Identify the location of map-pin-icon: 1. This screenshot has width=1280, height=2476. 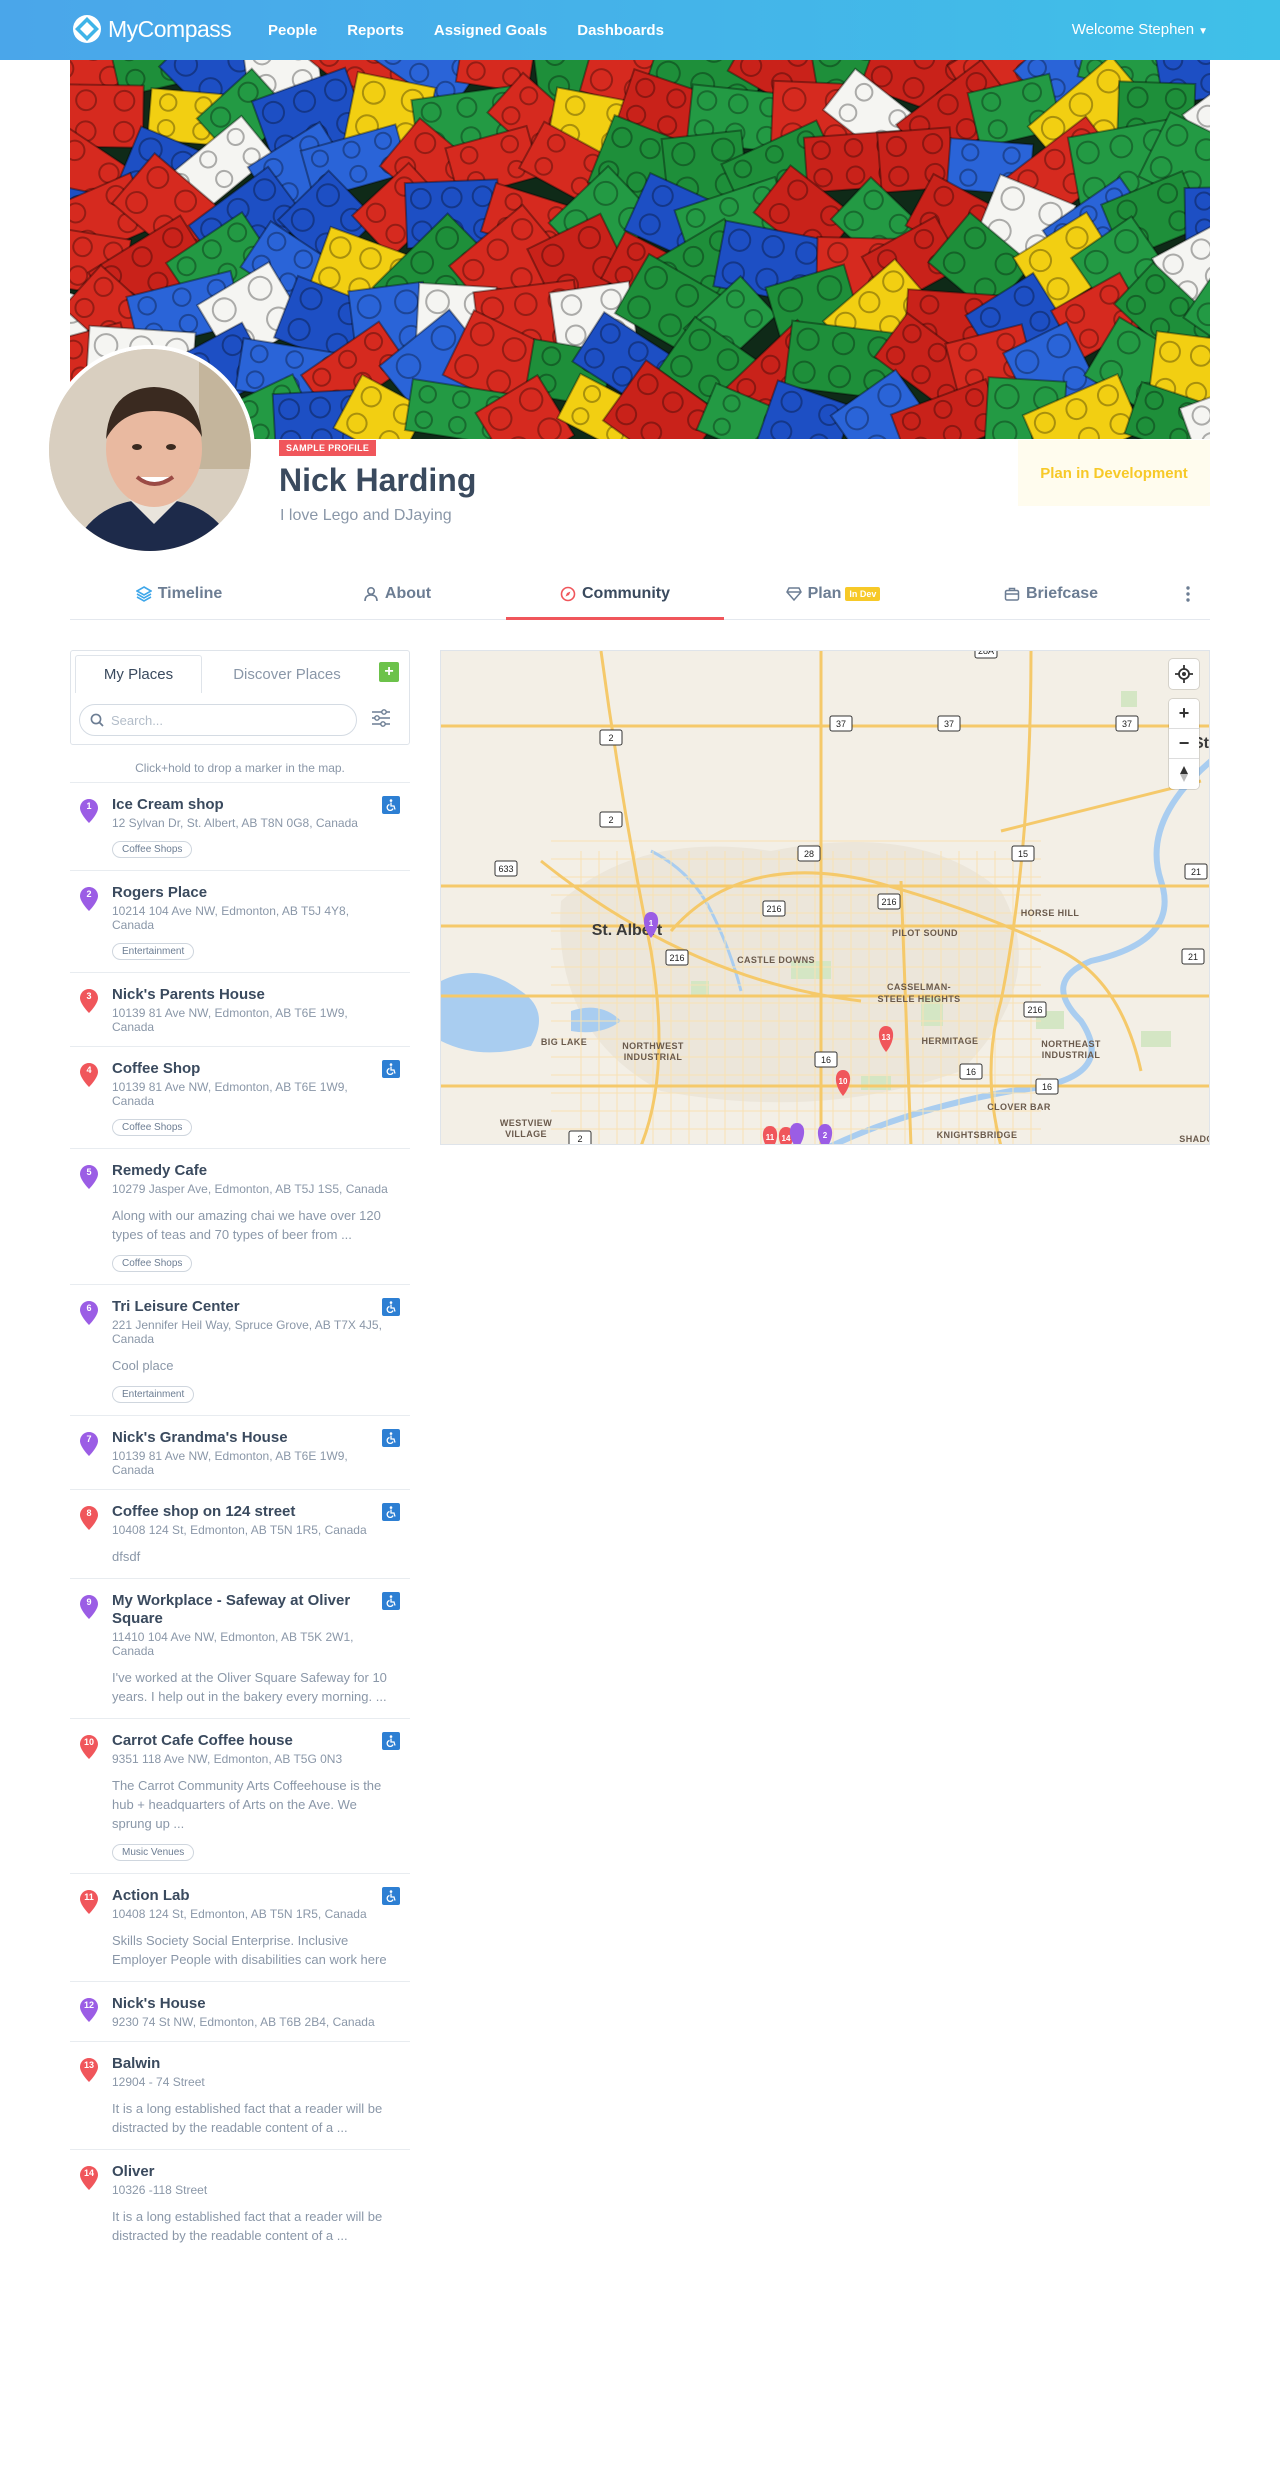
(89, 811).